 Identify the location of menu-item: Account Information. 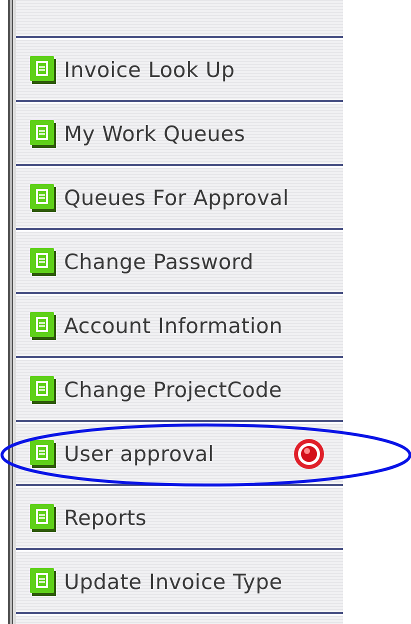
(179, 326).